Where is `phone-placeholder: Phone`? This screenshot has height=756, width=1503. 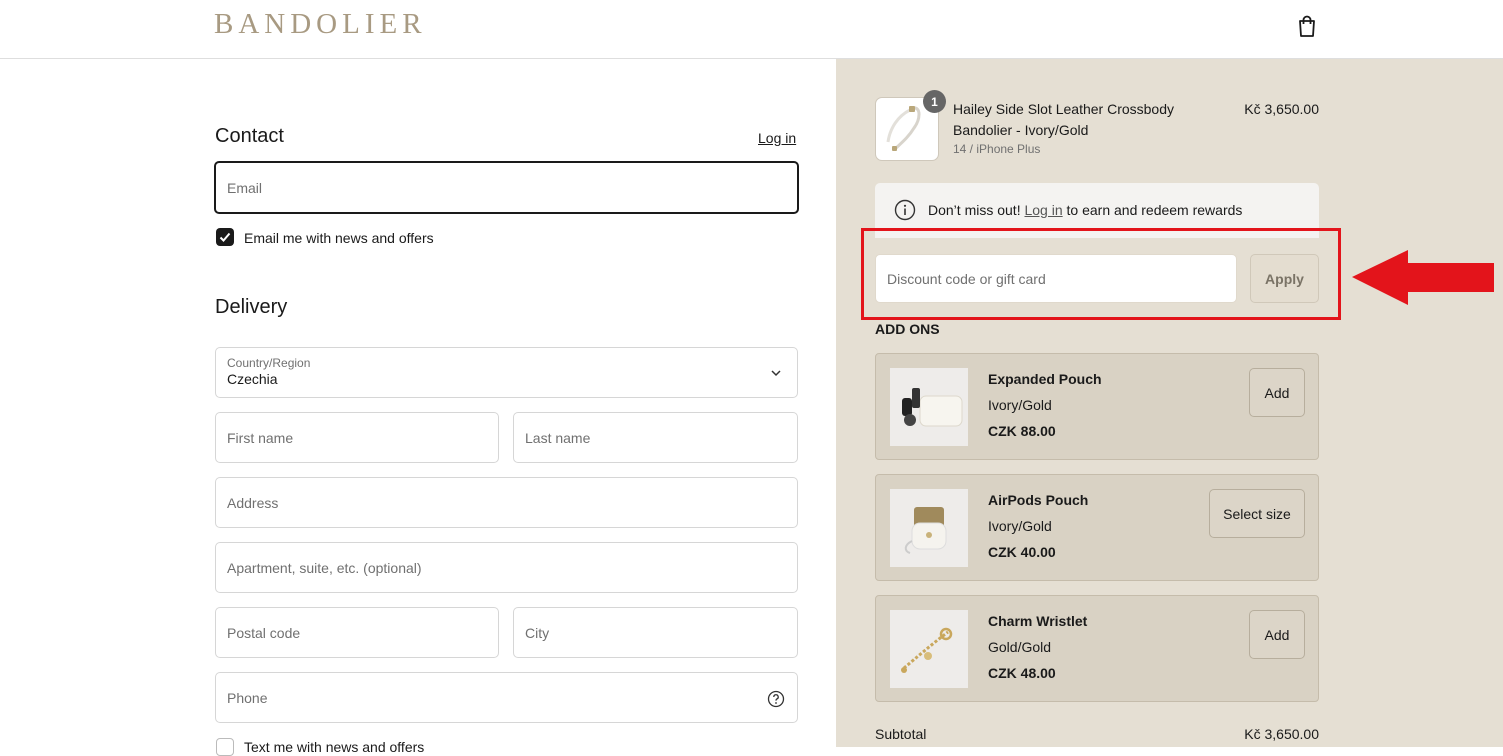
phone-placeholder: Phone is located at coordinates (247, 697).